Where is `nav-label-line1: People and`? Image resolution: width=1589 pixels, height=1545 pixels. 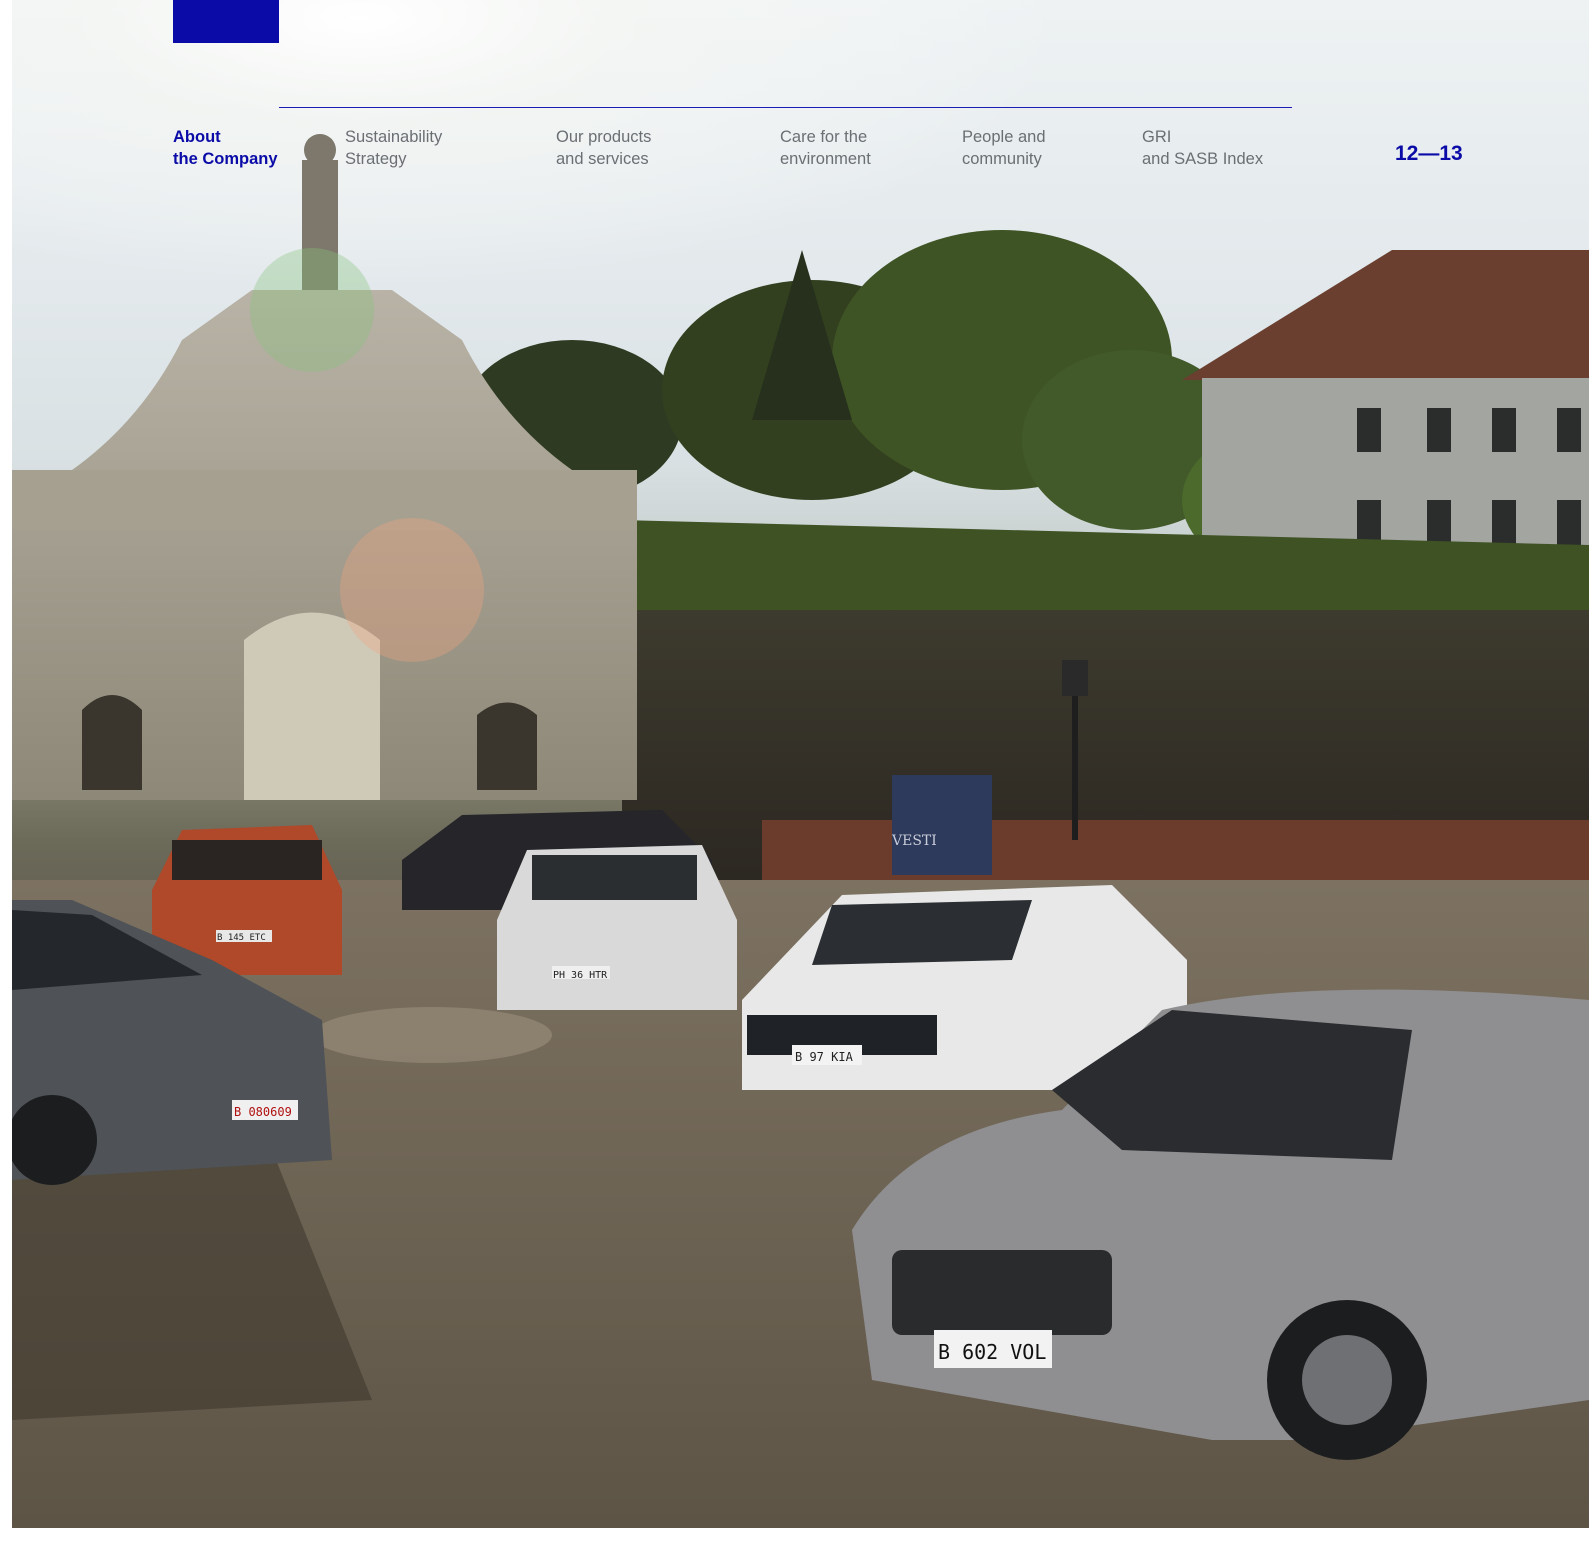
nav-label-line1: People and is located at coordinates (1004, 137).